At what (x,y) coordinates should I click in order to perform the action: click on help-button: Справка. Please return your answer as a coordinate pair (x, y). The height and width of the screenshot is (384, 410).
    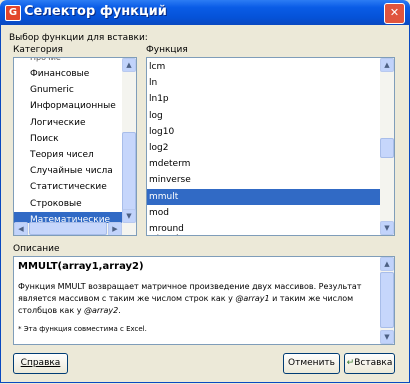
    Looking at the image, I should click on (40, 363).